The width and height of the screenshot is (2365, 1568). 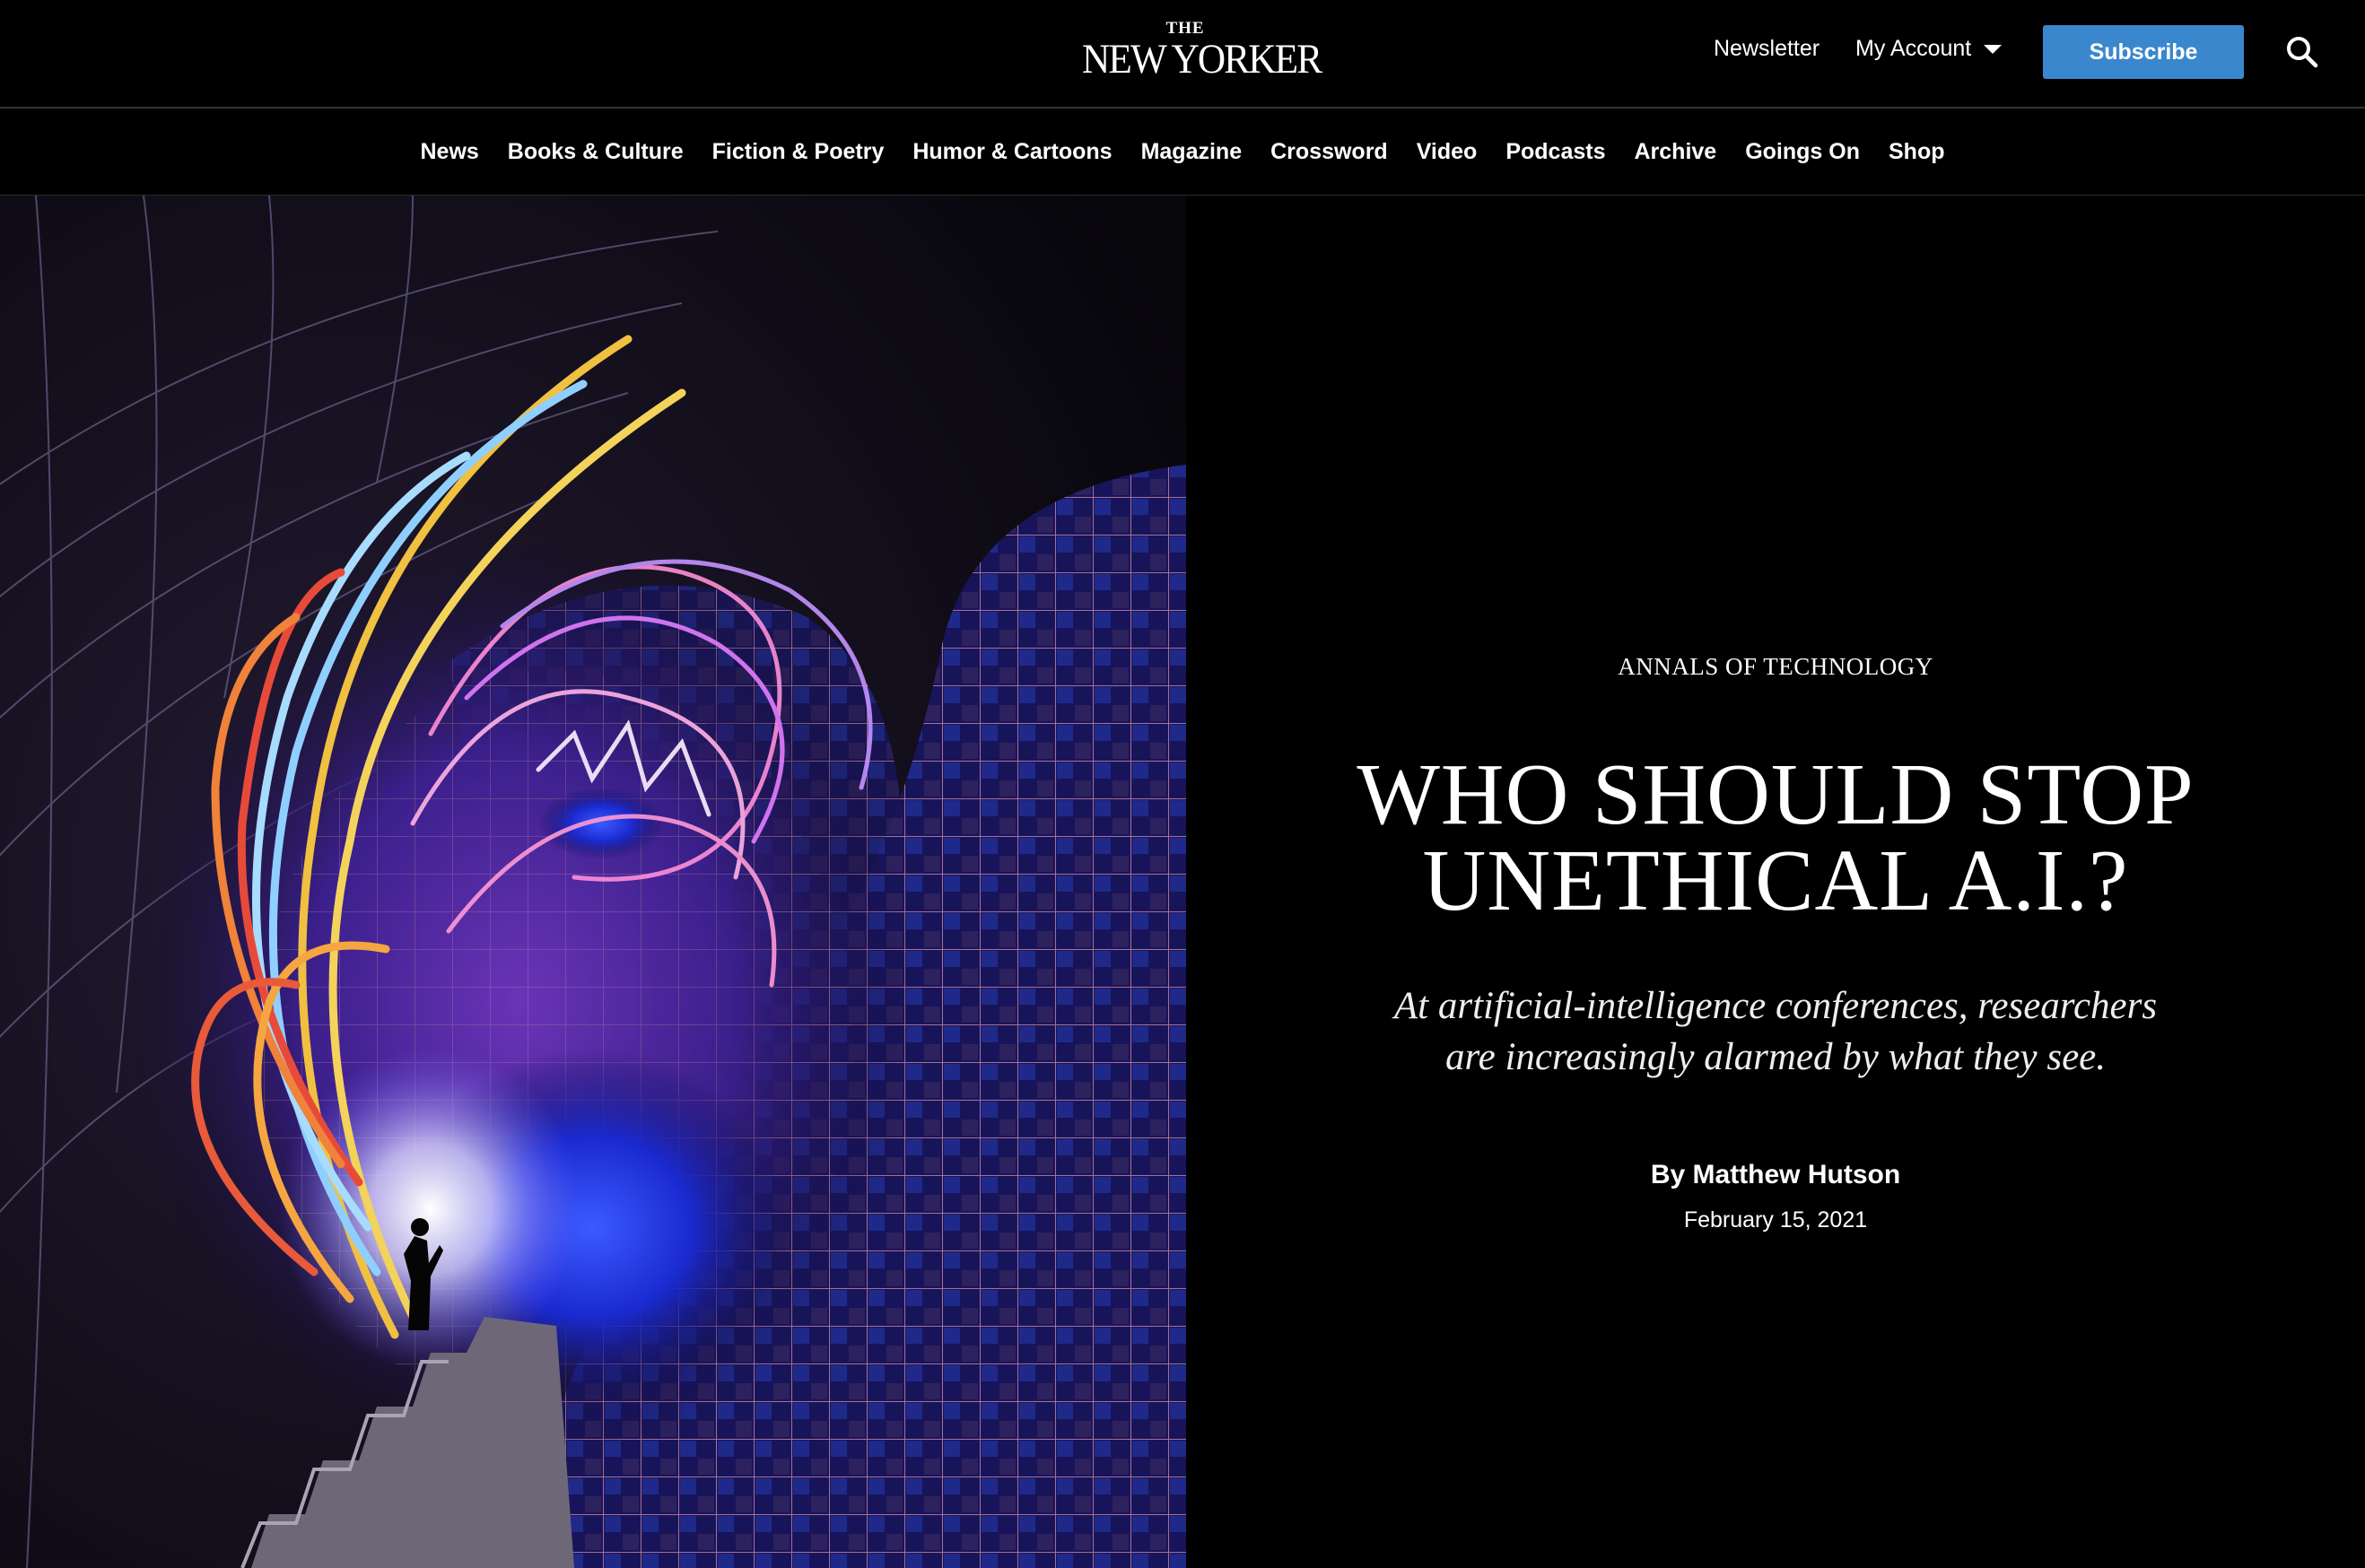 I want to click on nav-item-humor-cartoons: Humor & Cartoons, so click(x=1012, y=152).